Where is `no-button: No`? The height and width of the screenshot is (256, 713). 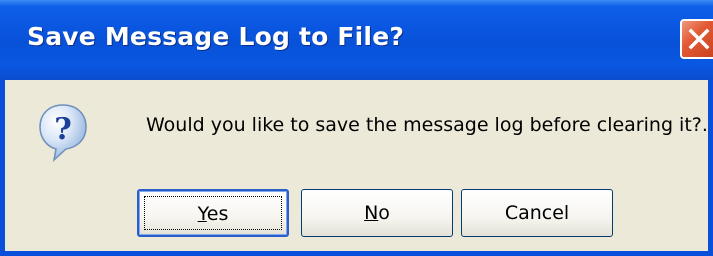 no-button: No is located at coordinates (377, 213).